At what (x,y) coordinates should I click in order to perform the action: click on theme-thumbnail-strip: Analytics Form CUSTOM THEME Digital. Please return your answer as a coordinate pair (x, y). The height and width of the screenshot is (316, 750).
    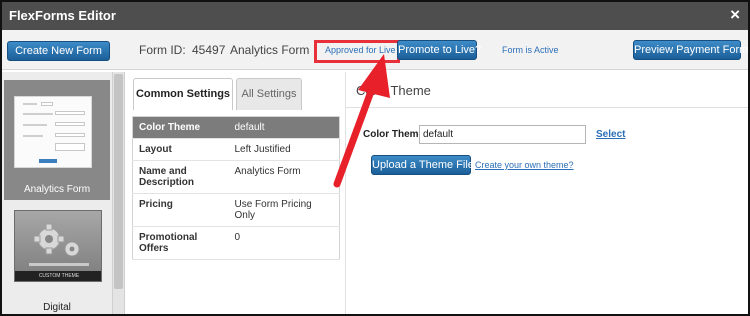
    Looking at the image, I should click on (63, 193).